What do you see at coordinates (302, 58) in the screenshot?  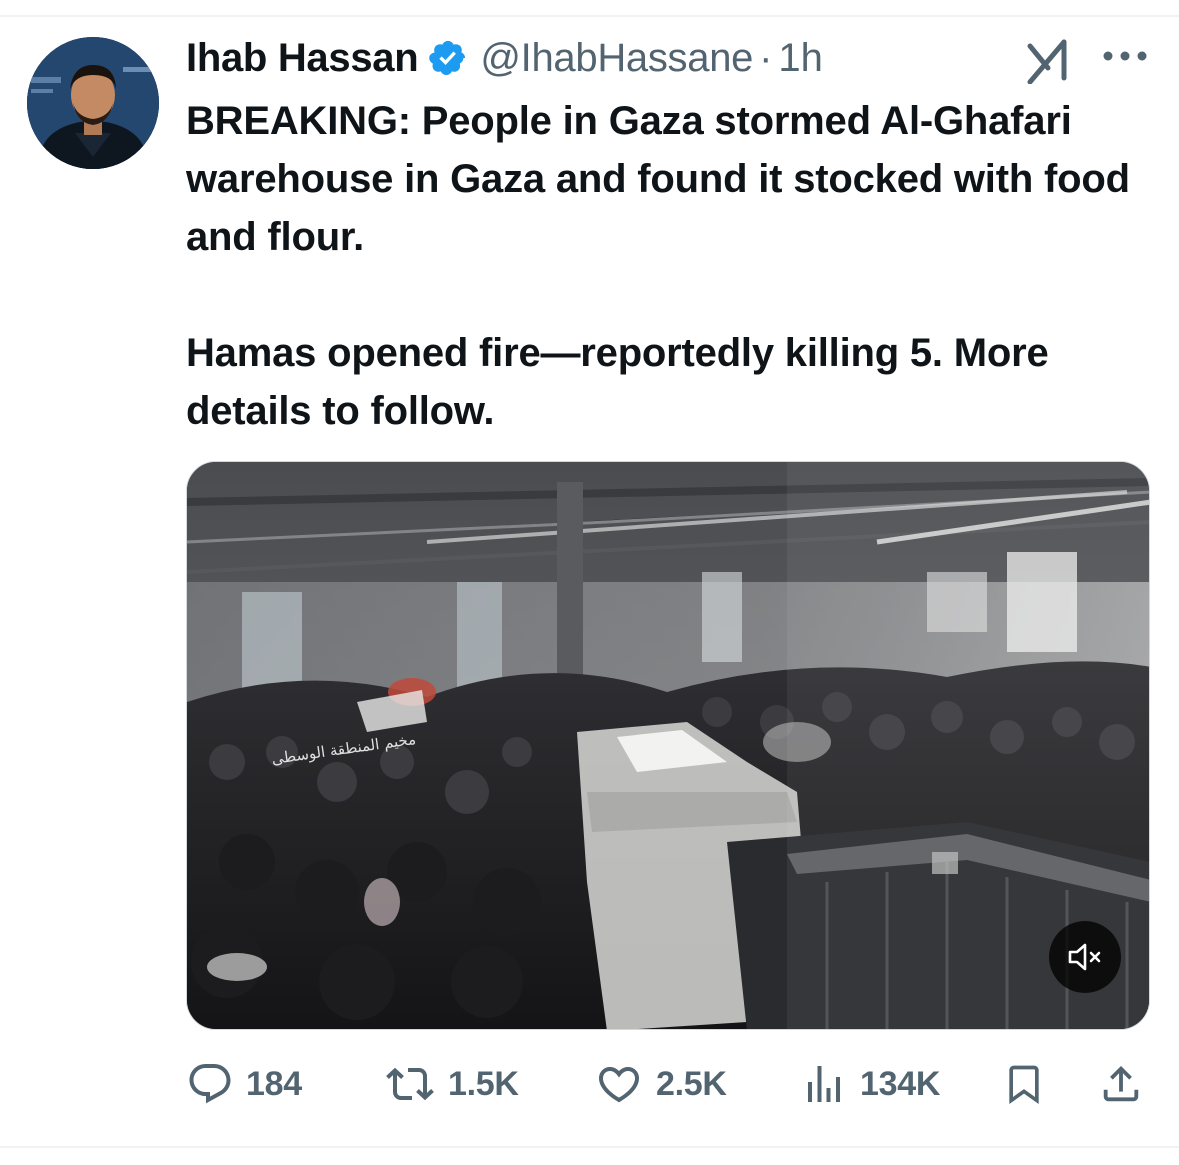 I see `display-name: Ihab Hassan` at bounding box center [302, 58].